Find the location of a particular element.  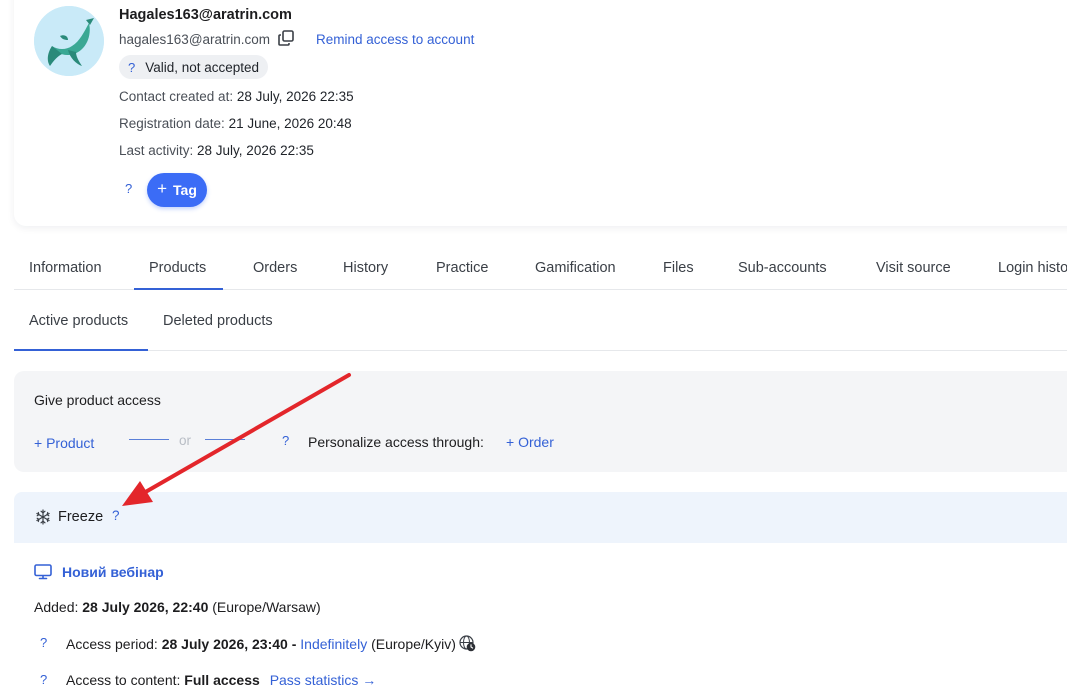

tab-files: Files is located at coordinates (678, 268).